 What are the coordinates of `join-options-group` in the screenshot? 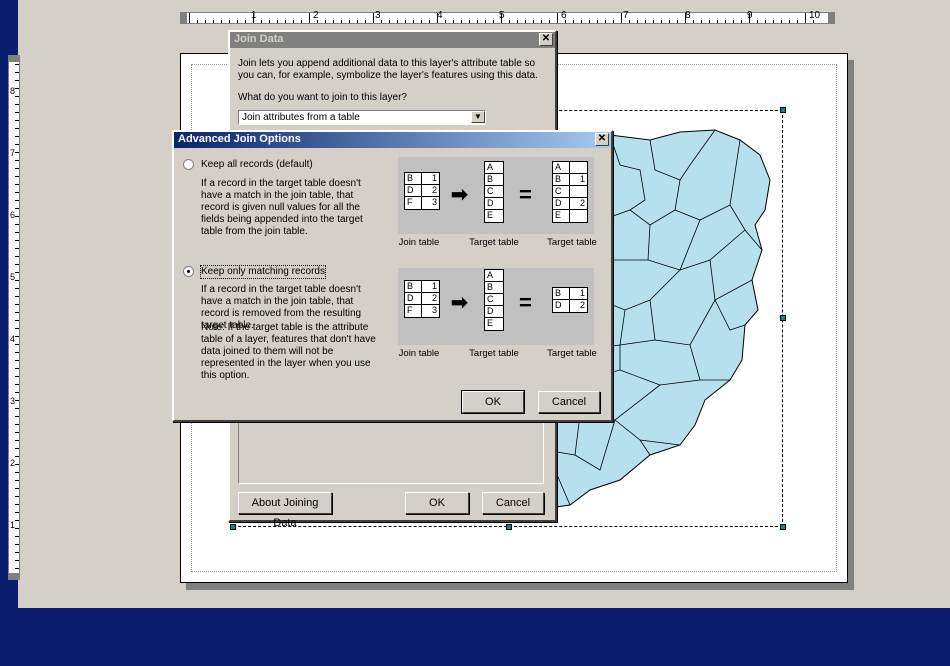 It's located at (391, 448).